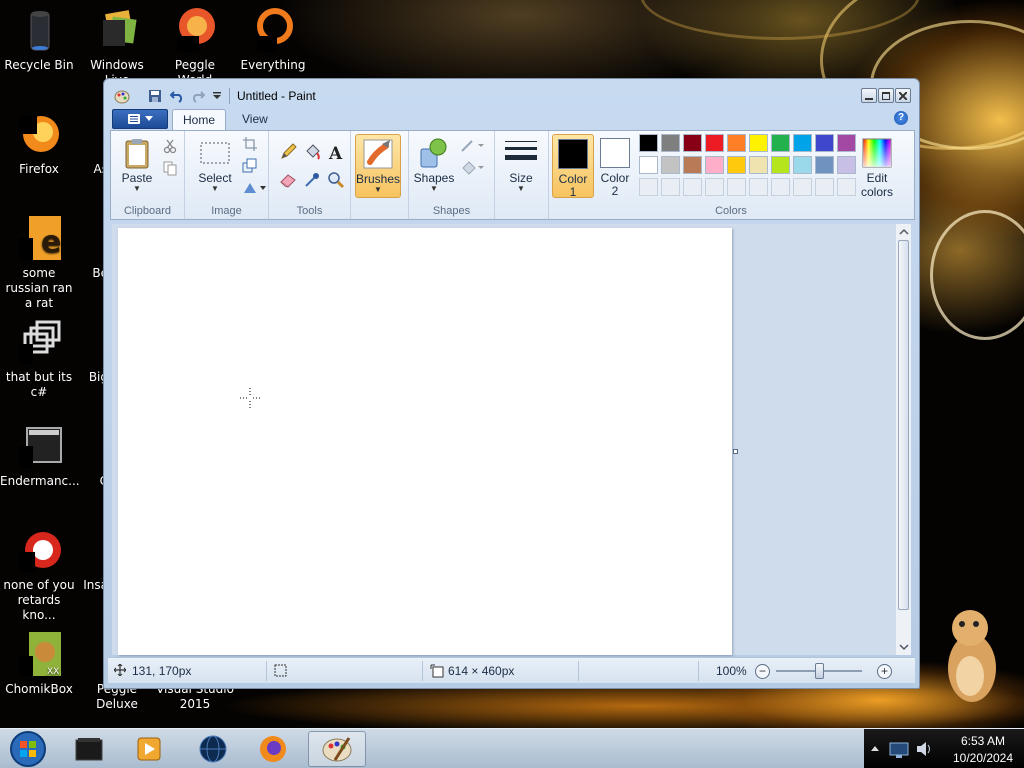  I want to click on show-hidden-icons-icon, so click(875, 748).